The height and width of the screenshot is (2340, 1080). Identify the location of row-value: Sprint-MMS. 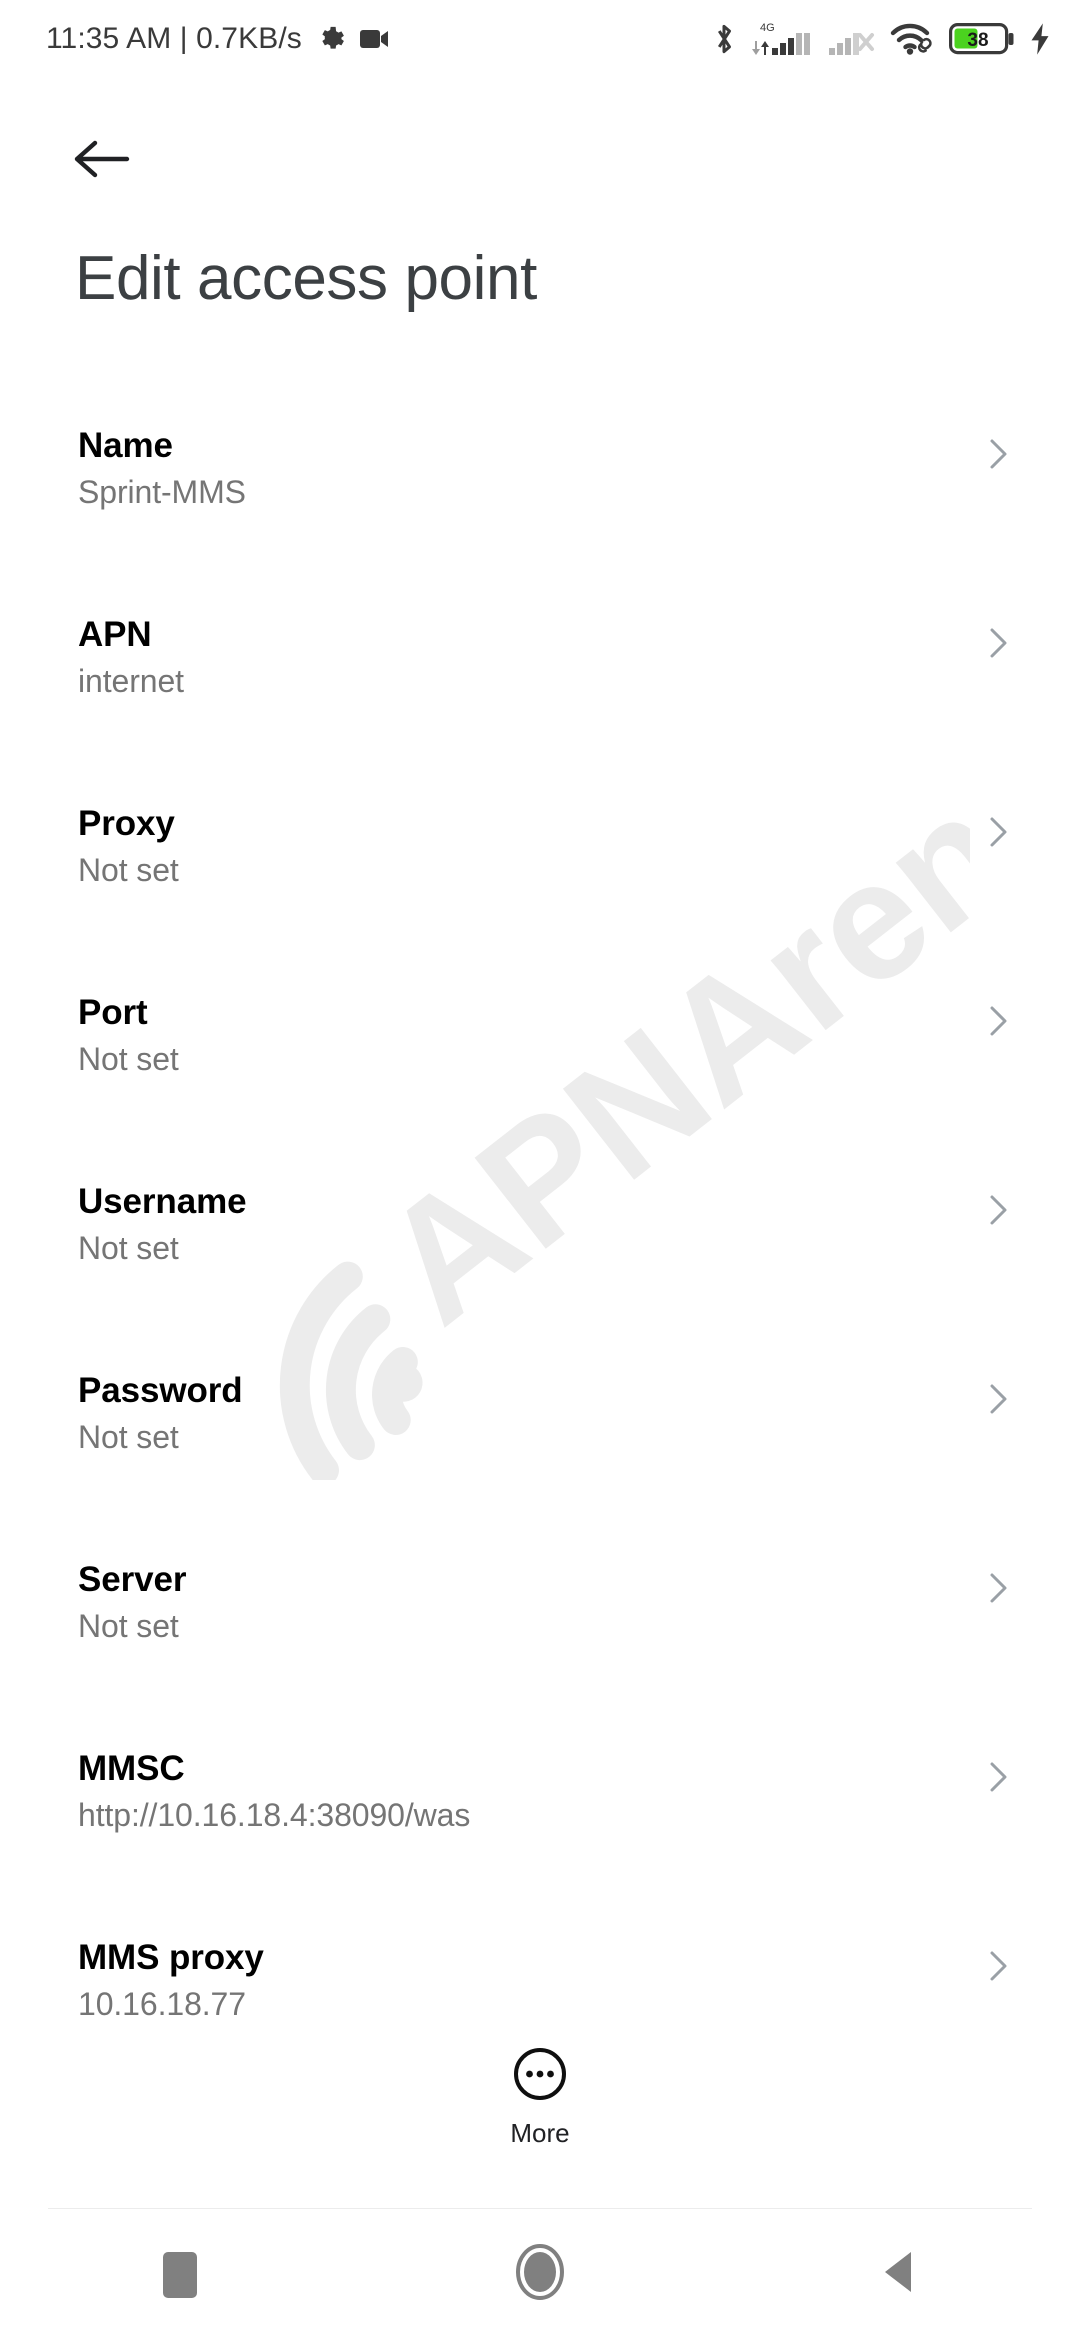
(162, 492).